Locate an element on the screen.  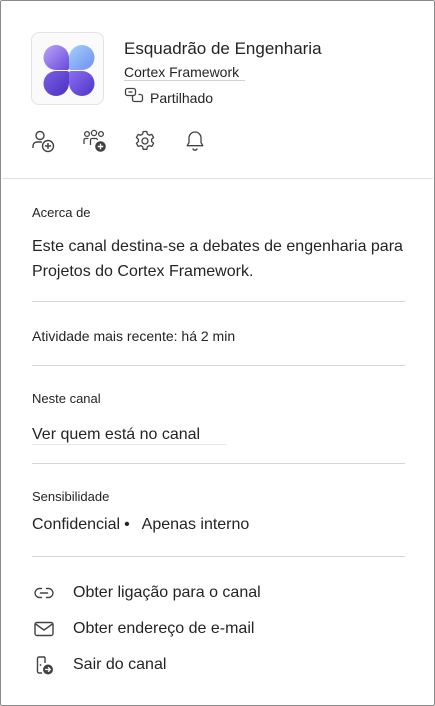
shared-indicator: Partilhado is located at coordinates (168, 98).